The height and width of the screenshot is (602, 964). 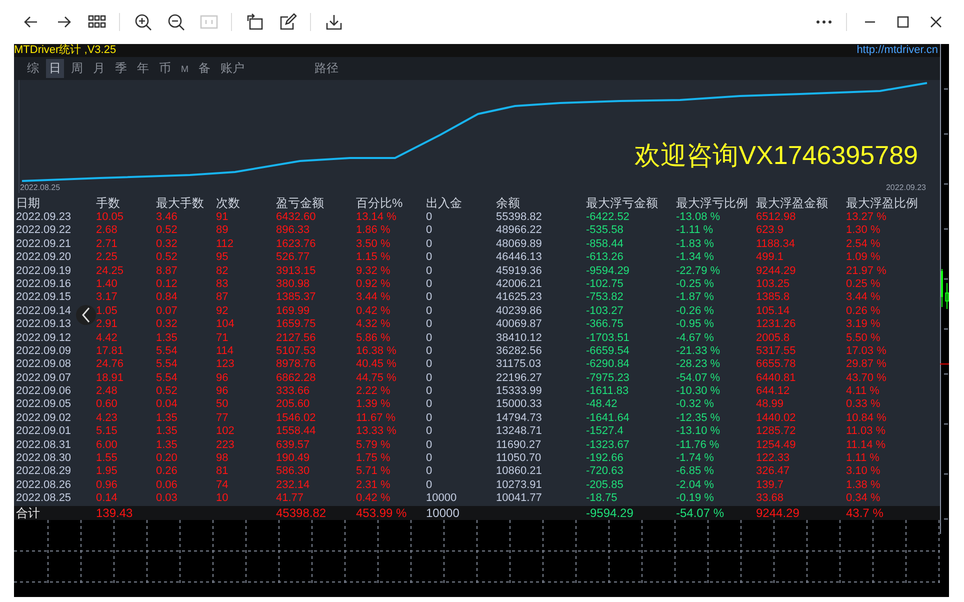 What do you see at coordinates (290, 499) in the screenshot?
I see `table-cell: 41.77` at bounding box center [290, 499].